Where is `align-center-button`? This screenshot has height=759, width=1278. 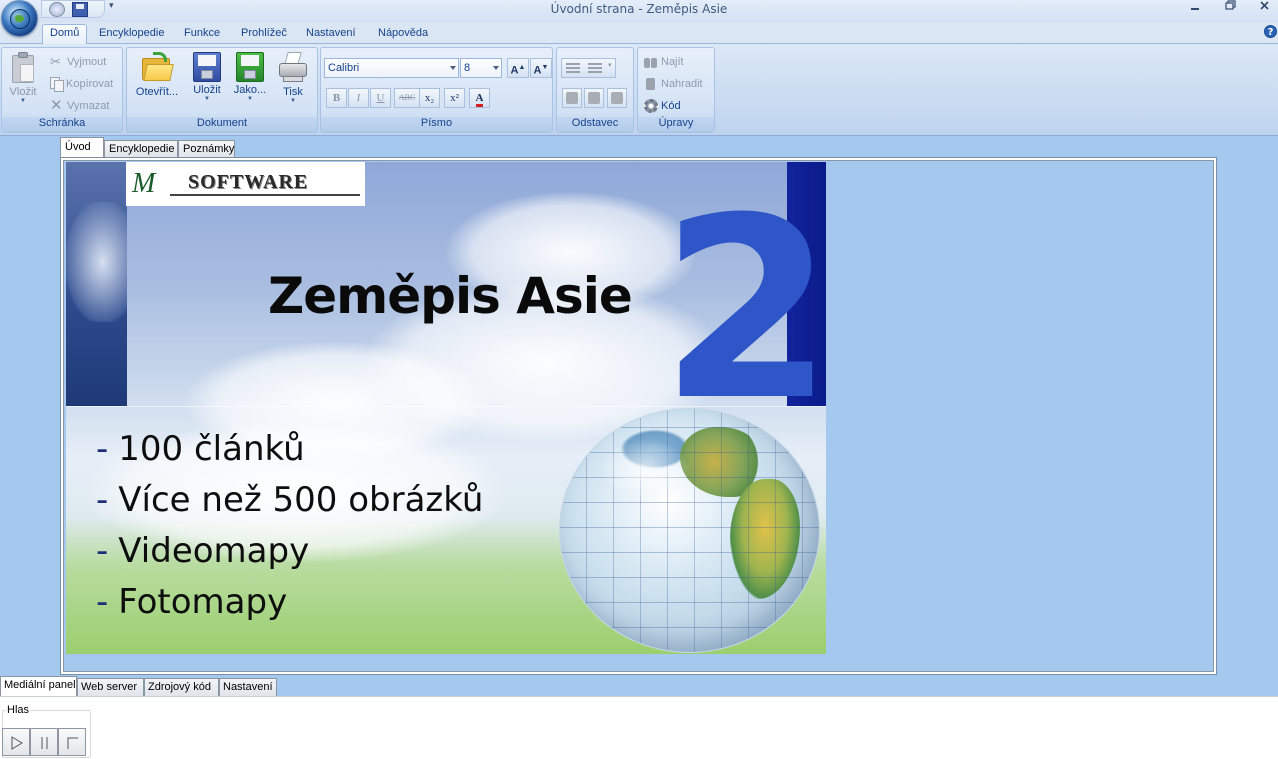
align-center-button is located at coordinates (594, 98).